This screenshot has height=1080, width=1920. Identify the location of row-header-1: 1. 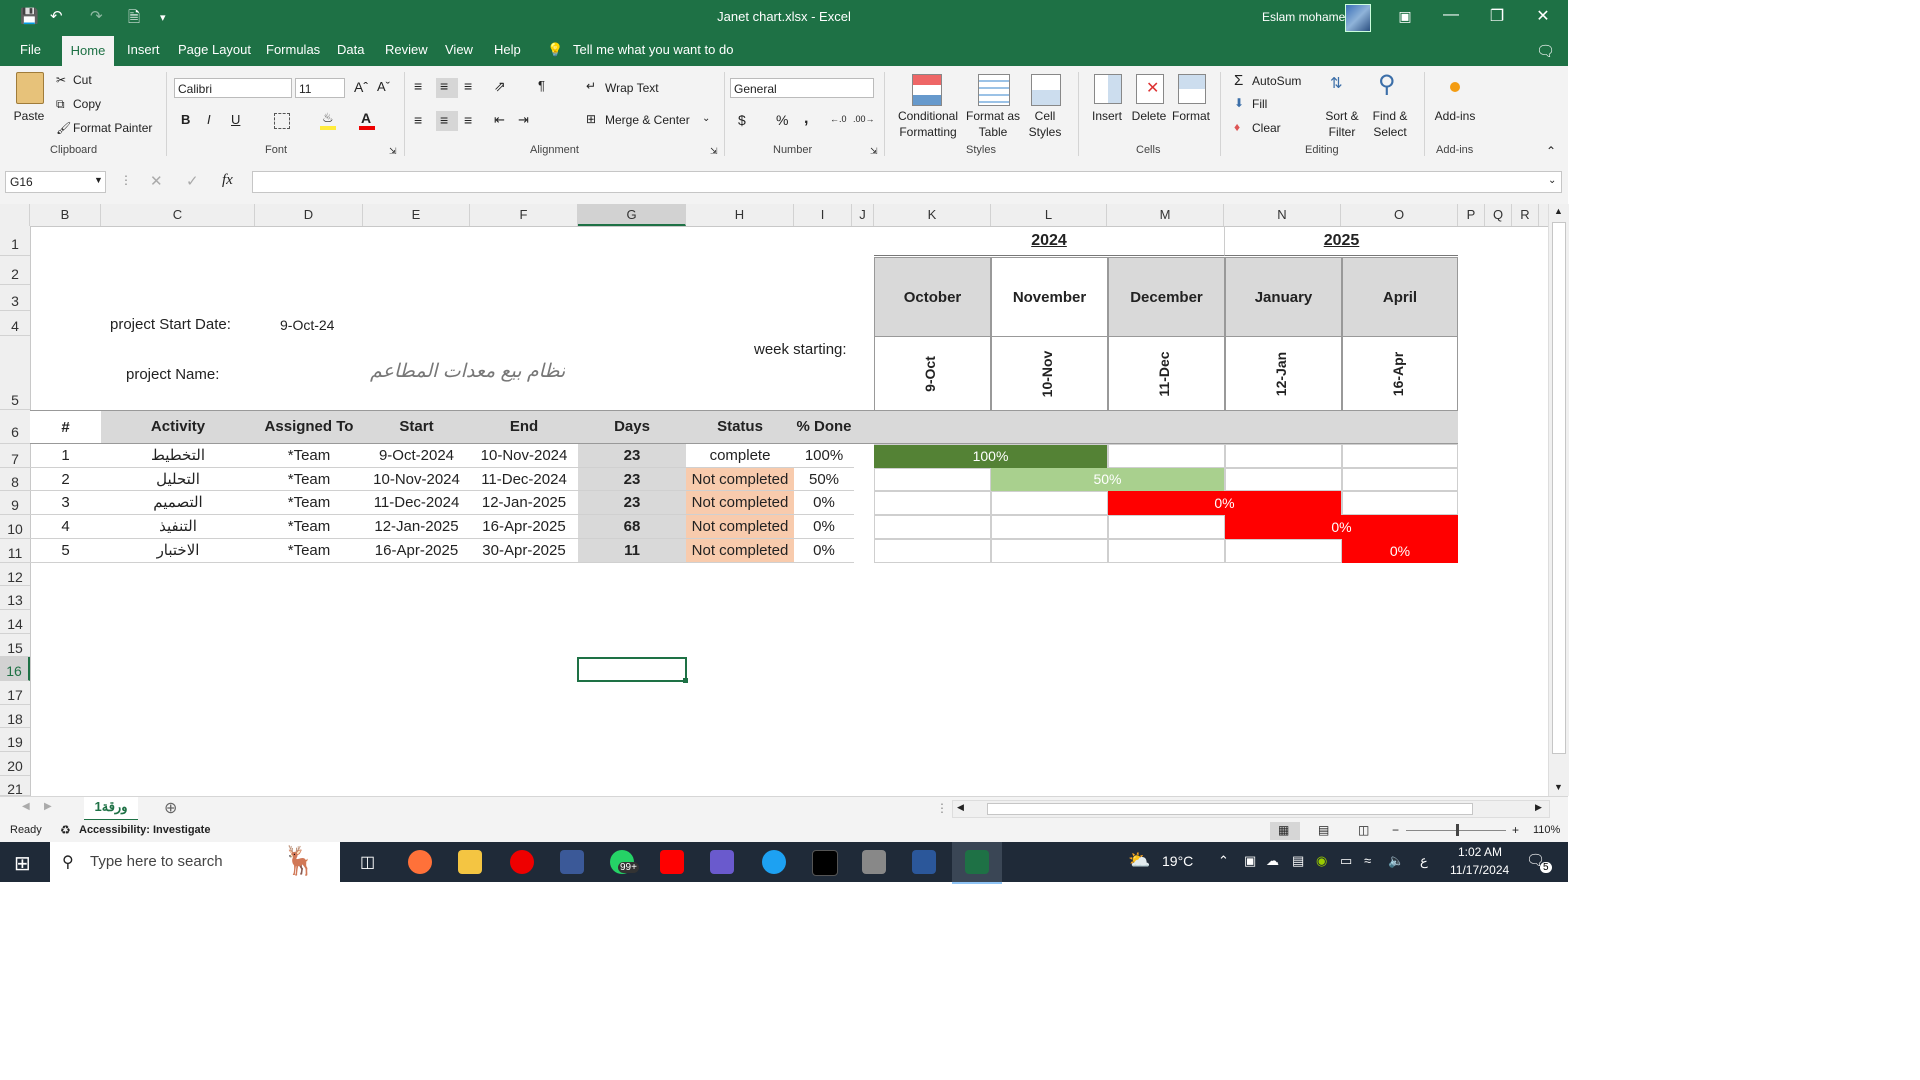
(15, 241).